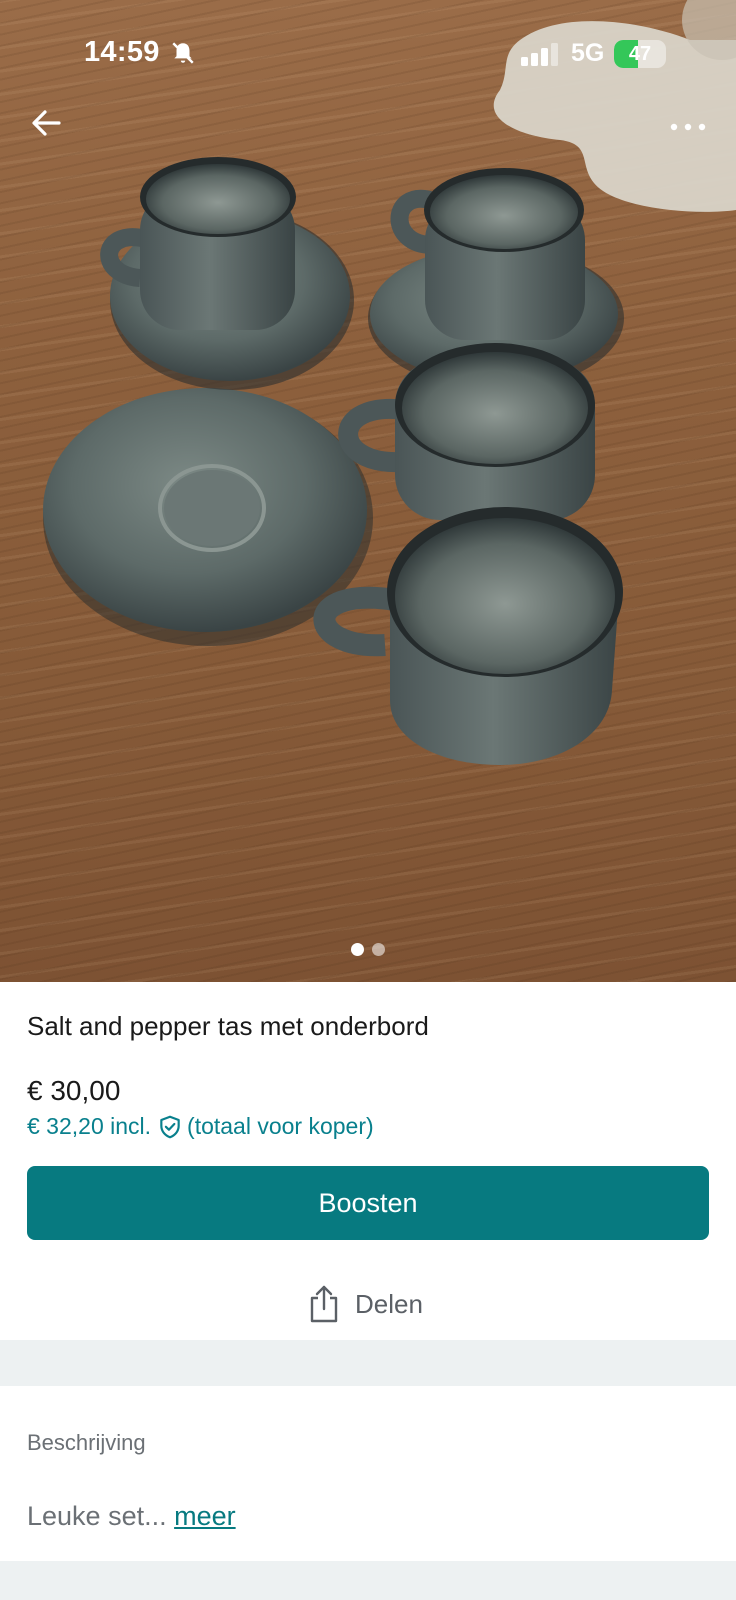  What do you see at coordinates (368, 1580) in the screenshot?
I see `section-divider-bottom` at bounding box center [368, 1580].